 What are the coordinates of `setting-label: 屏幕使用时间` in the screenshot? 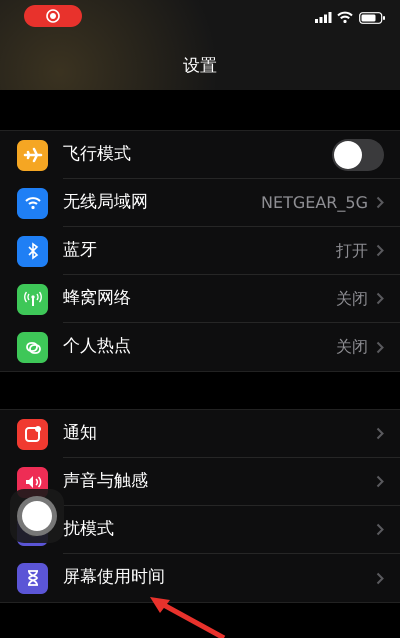 It's located at (219, 578).